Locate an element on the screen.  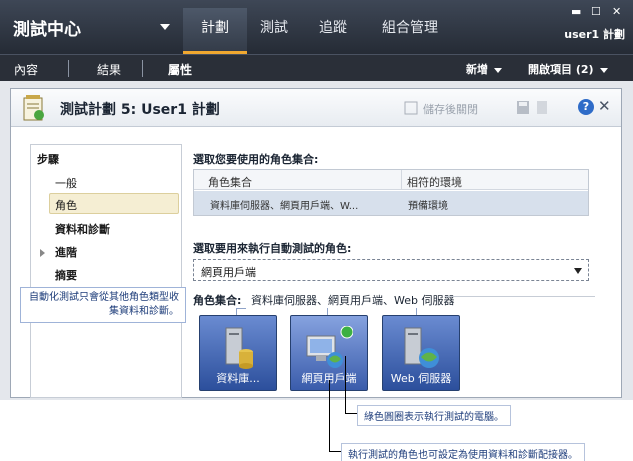
role-set-prompt: 選取您要使用的角色集合: is located at coordinates (256, 159).